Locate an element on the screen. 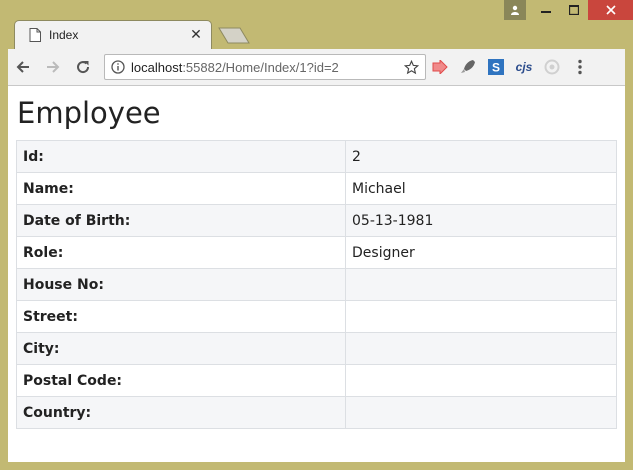 This screenshot has width=633, height=470. minimize-icon is located at coordinates (546, 10).